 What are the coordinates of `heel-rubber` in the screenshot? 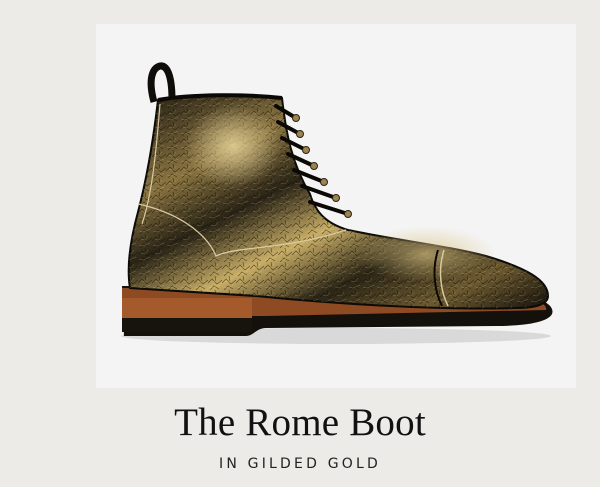 It's located at (187, 325).